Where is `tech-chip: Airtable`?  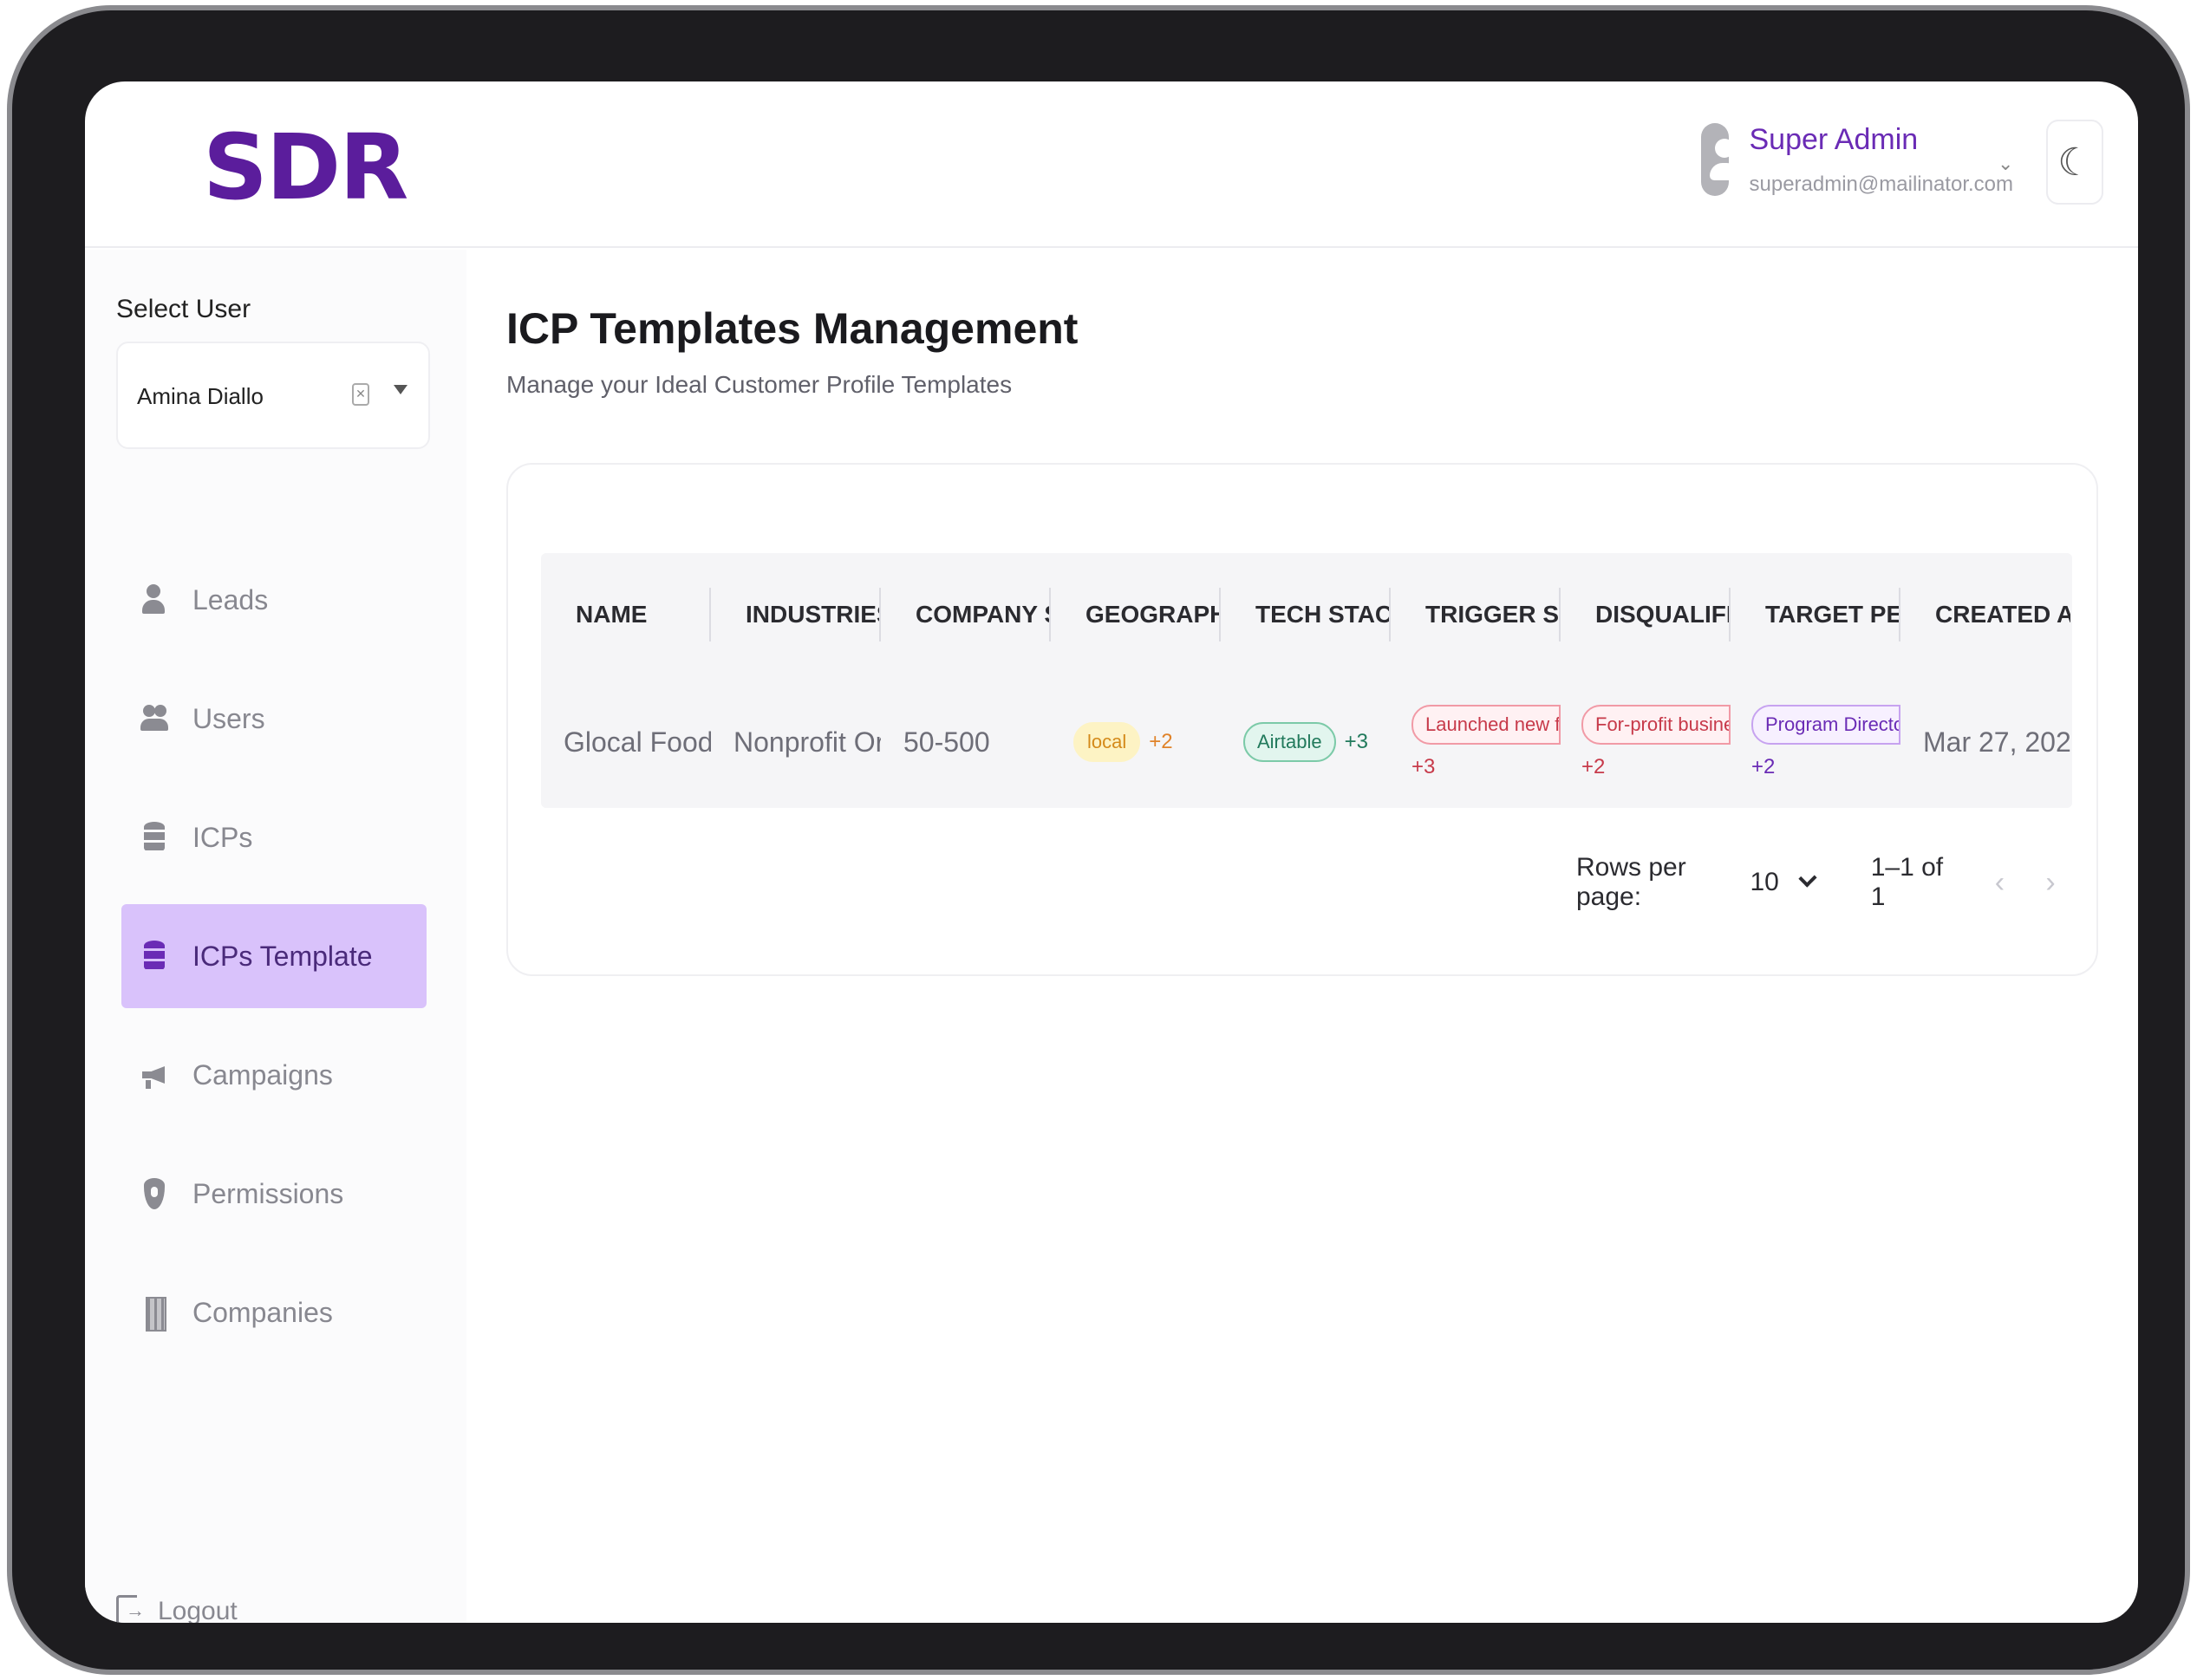 tech-chip: Airtable is located at coordinates (1290, 742).